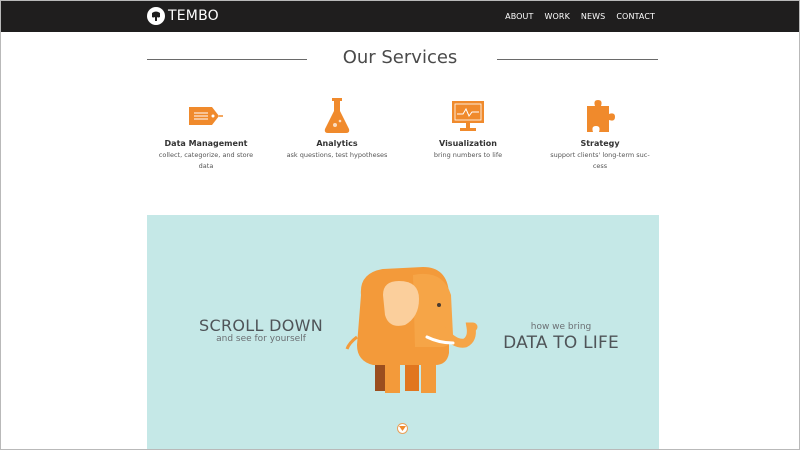  Describe the element at coordinates (561, 343) in the screenshot. I see `data-to-life-heading: DATA TO LIFE` at that location.